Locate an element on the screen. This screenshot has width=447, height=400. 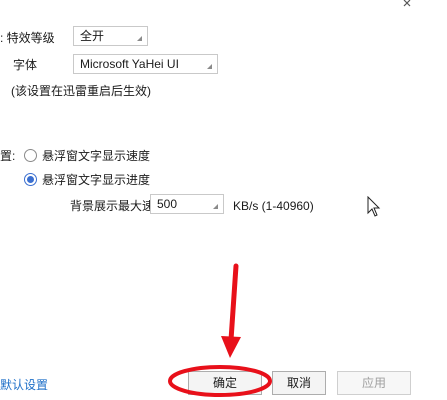
font-select: Microsoft YaHei UI is located at coordinates (145, 64).